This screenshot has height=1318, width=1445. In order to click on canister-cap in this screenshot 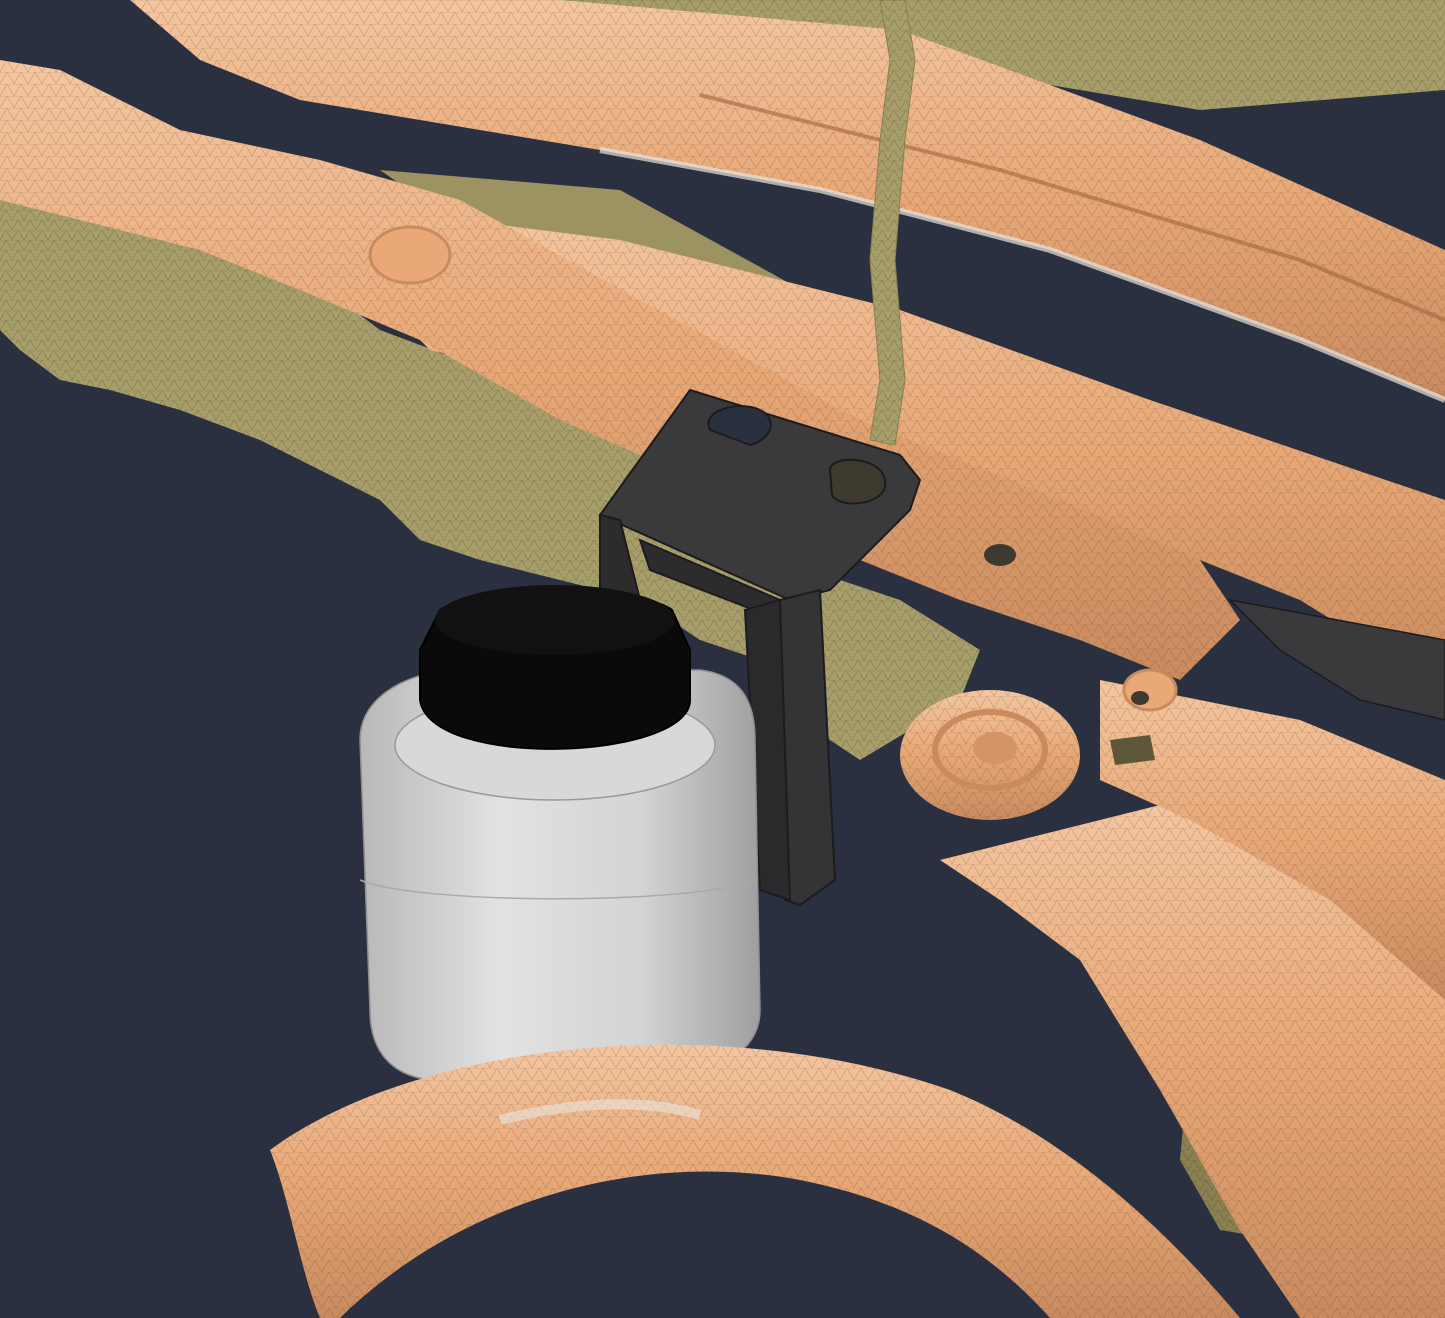, I will do `click(555, 667)`.